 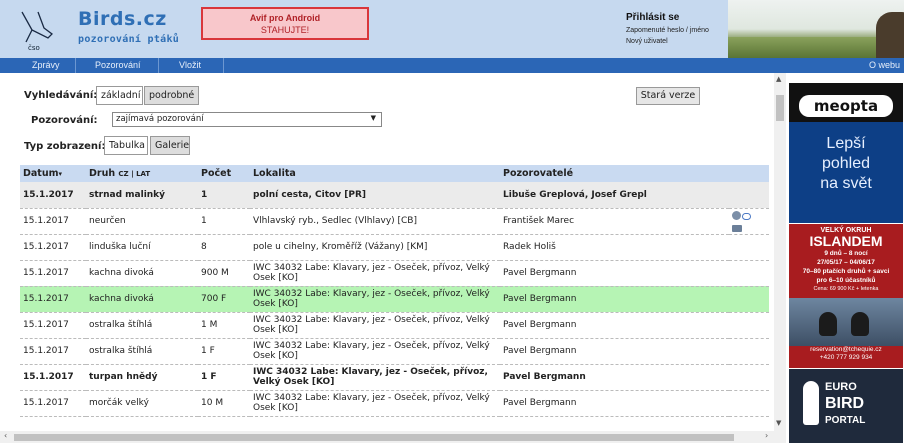 What do you see at coordinates (285, 23) in the screenshot?
I see `avif-android-banner: Avif pro Android STAHUJTE!` at bounding box center [285, 23].